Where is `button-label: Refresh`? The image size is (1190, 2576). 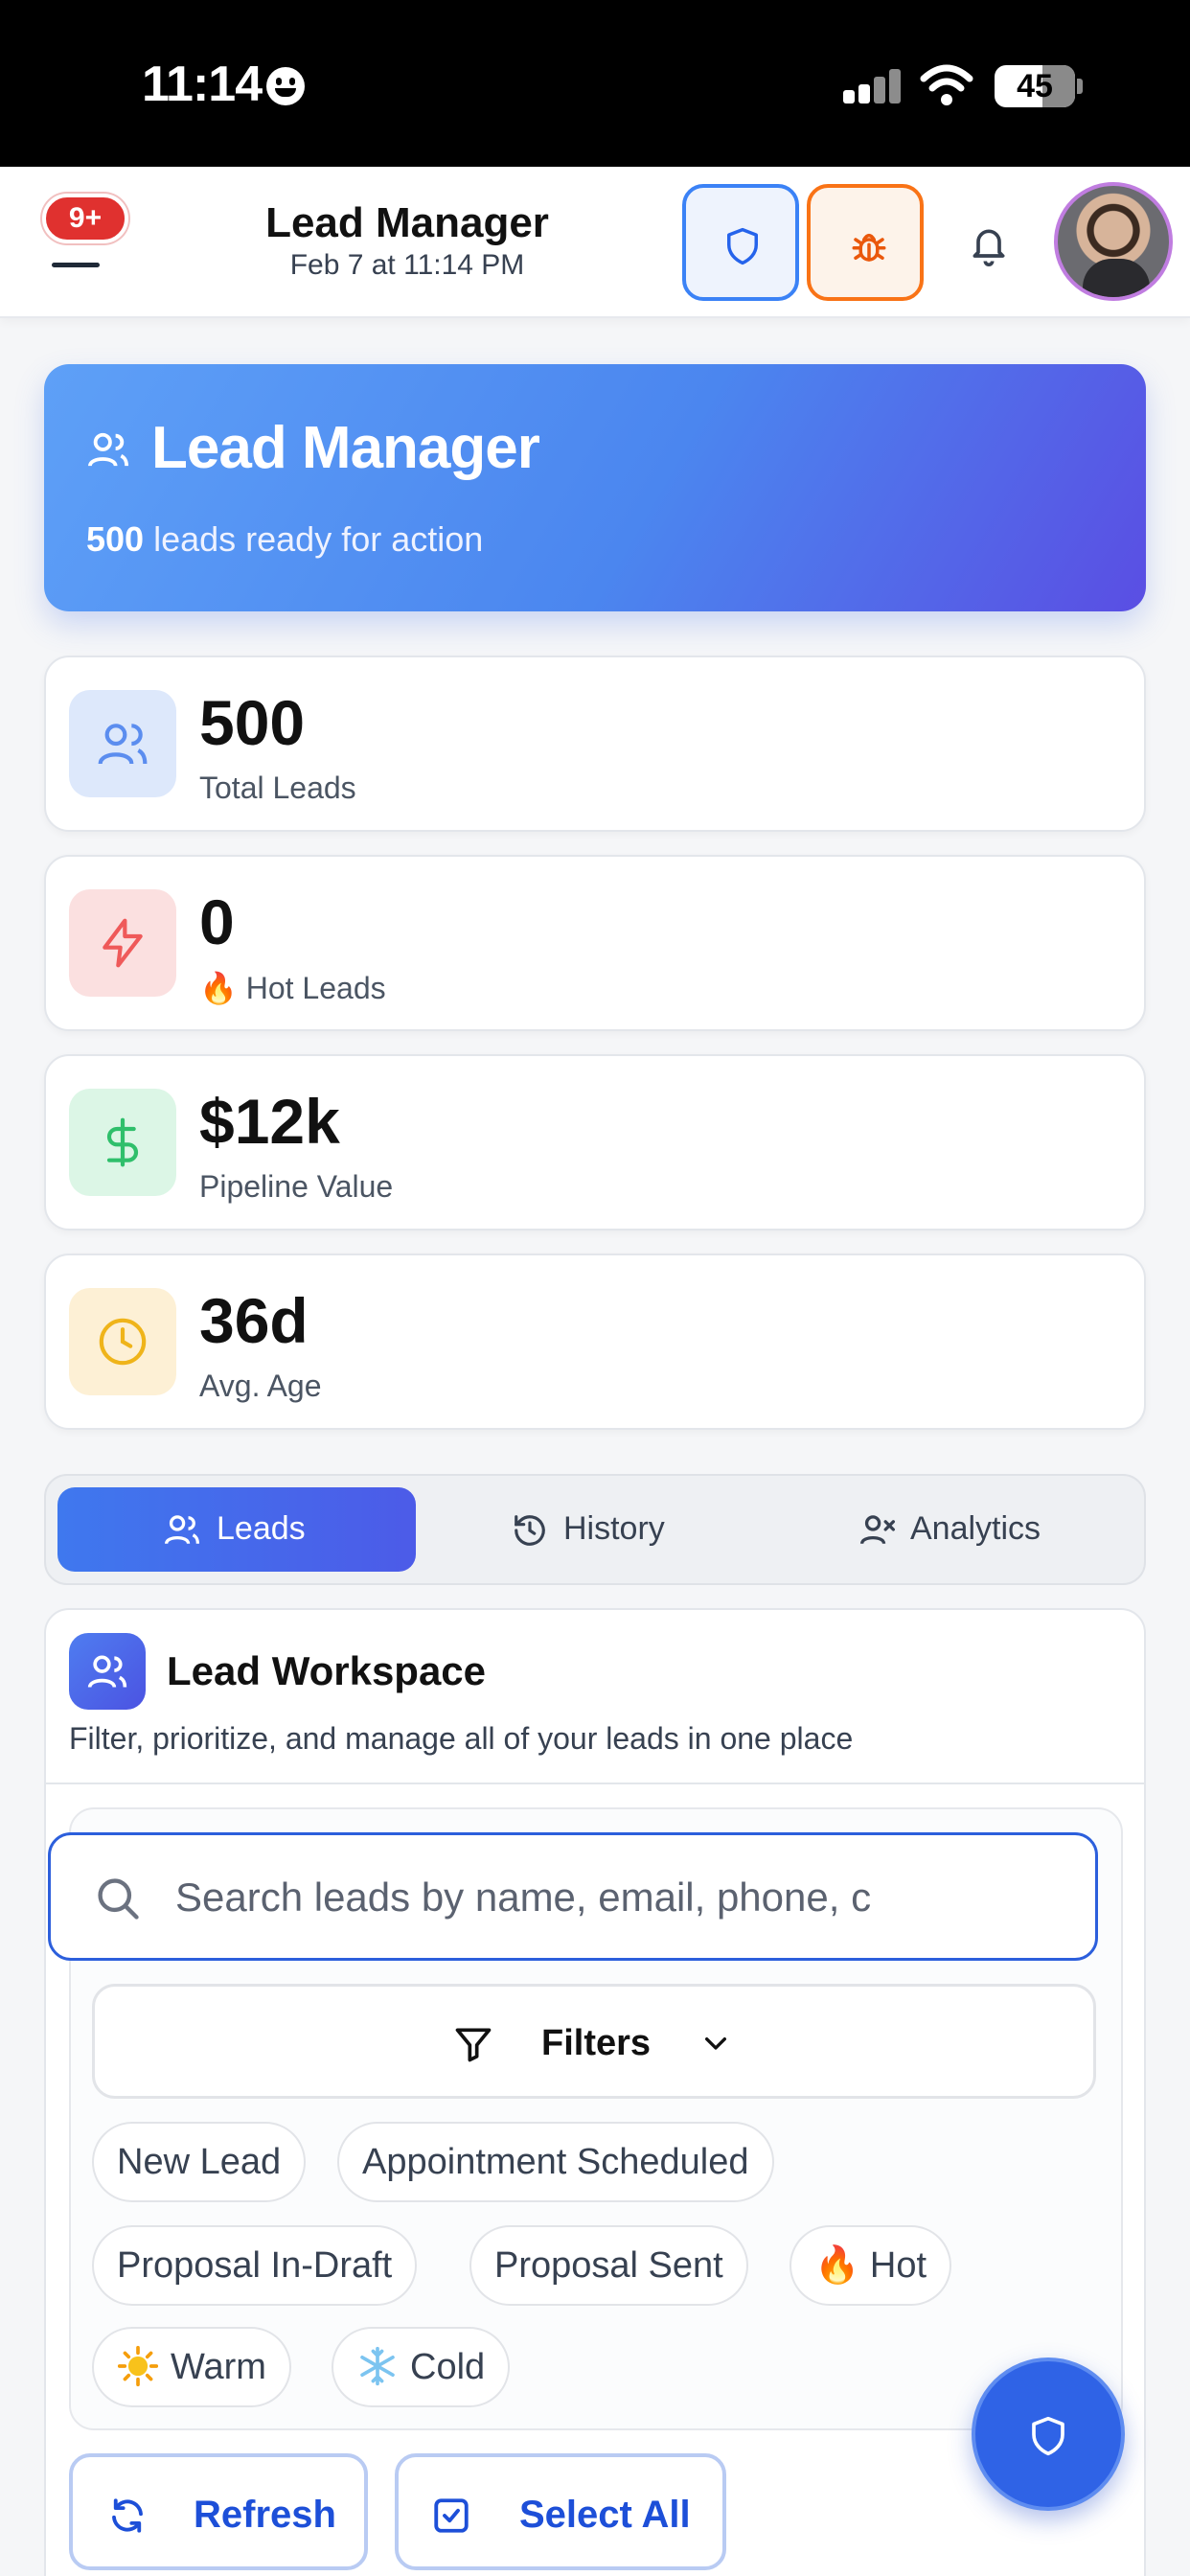
button-label: Refresh is located at coordinates (265, 2515).